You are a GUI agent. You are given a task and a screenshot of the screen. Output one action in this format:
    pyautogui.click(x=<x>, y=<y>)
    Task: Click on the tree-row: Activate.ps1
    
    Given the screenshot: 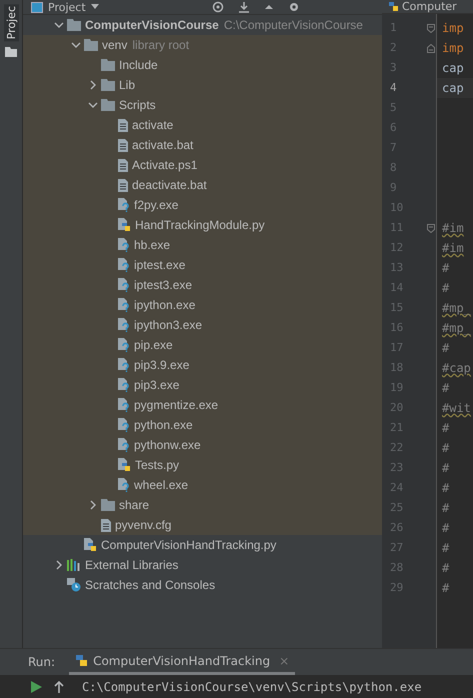 What is the action you would take?
    pyautogui.click(x=202, y=165)
    